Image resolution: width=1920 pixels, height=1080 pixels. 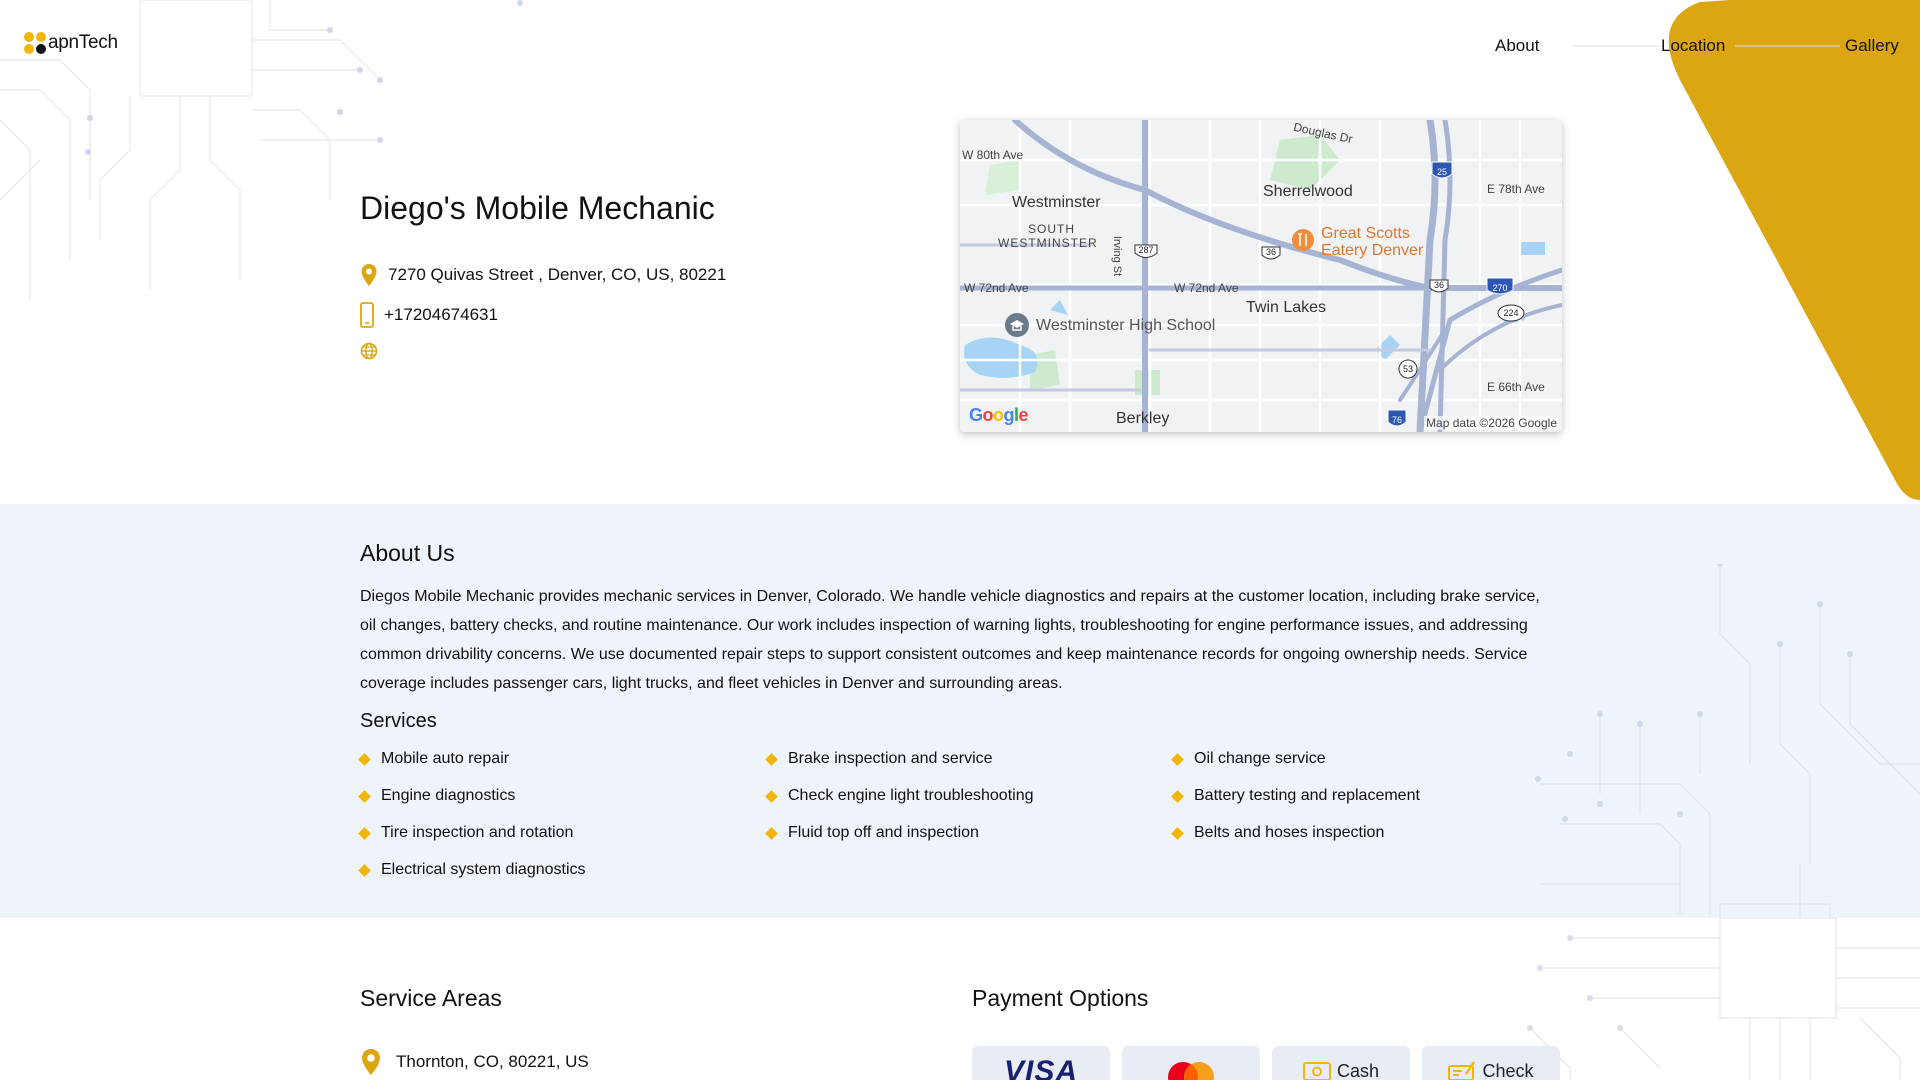 What do you see at coordinates (1303, 240) in the screenshot?
I see `restaurant-pin-icon` at bounding box center [1303, 240].